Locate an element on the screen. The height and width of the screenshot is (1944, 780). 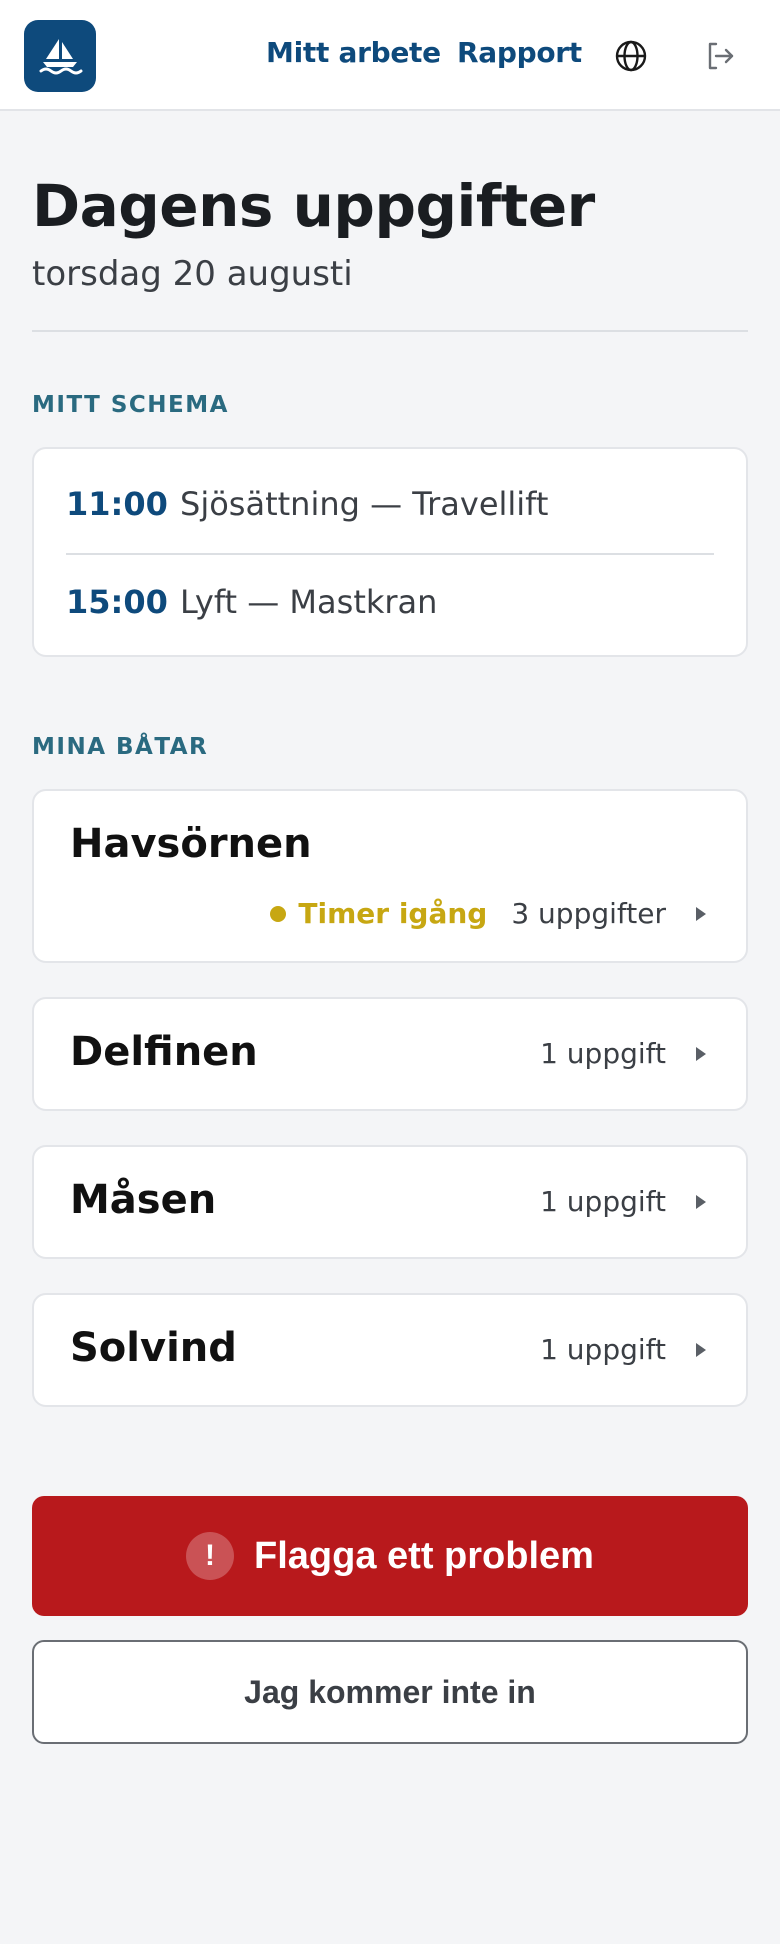
nav-link-my-work: Mitt arbete is located at coordinates (353, 52).